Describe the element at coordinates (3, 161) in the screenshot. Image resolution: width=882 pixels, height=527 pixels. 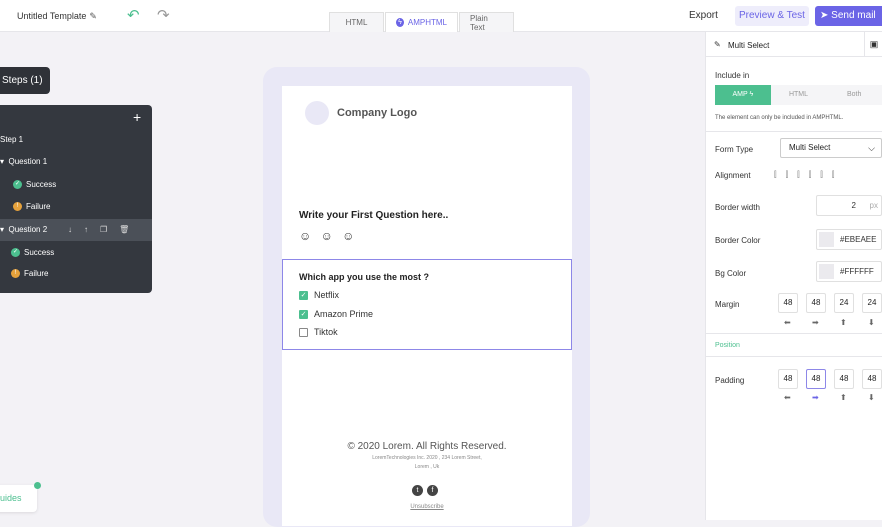
I see `caret-down-icon: ▾` at that location.